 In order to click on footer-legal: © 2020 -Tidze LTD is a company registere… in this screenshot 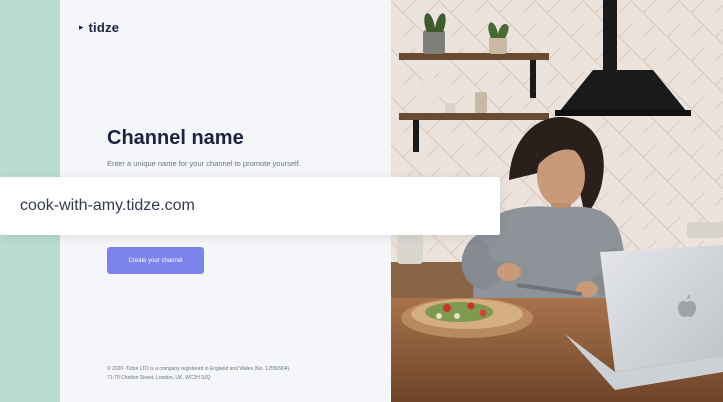, I will do `click(199, 374)`.